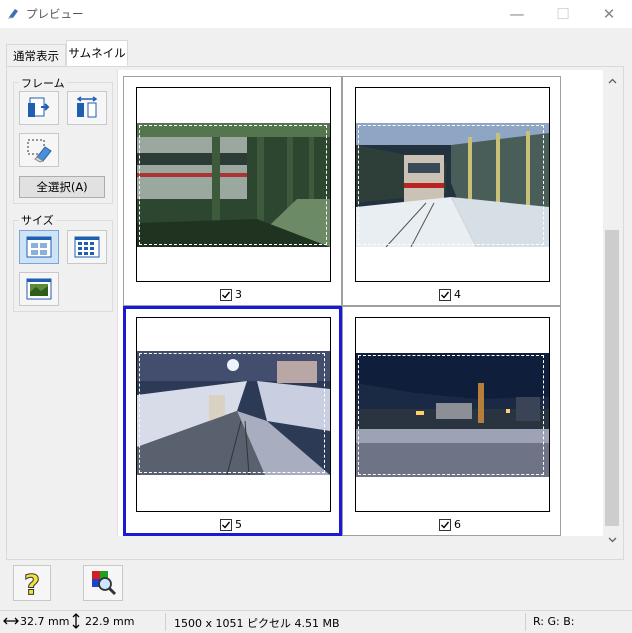 Image resolution: width=632 pixels, height=633 pixels. I want to click on close-icon: ✕, so click(609, 14).